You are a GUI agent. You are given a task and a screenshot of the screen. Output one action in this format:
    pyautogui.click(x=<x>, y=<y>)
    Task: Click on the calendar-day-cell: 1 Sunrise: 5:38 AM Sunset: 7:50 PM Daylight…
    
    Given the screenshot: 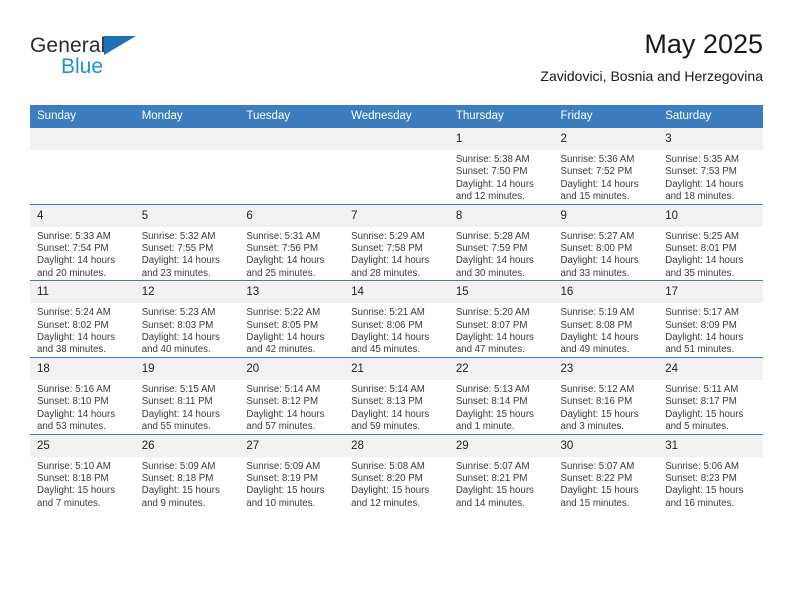 What is the action you would take?
    pyautogui.click(x=501, y=166)
    